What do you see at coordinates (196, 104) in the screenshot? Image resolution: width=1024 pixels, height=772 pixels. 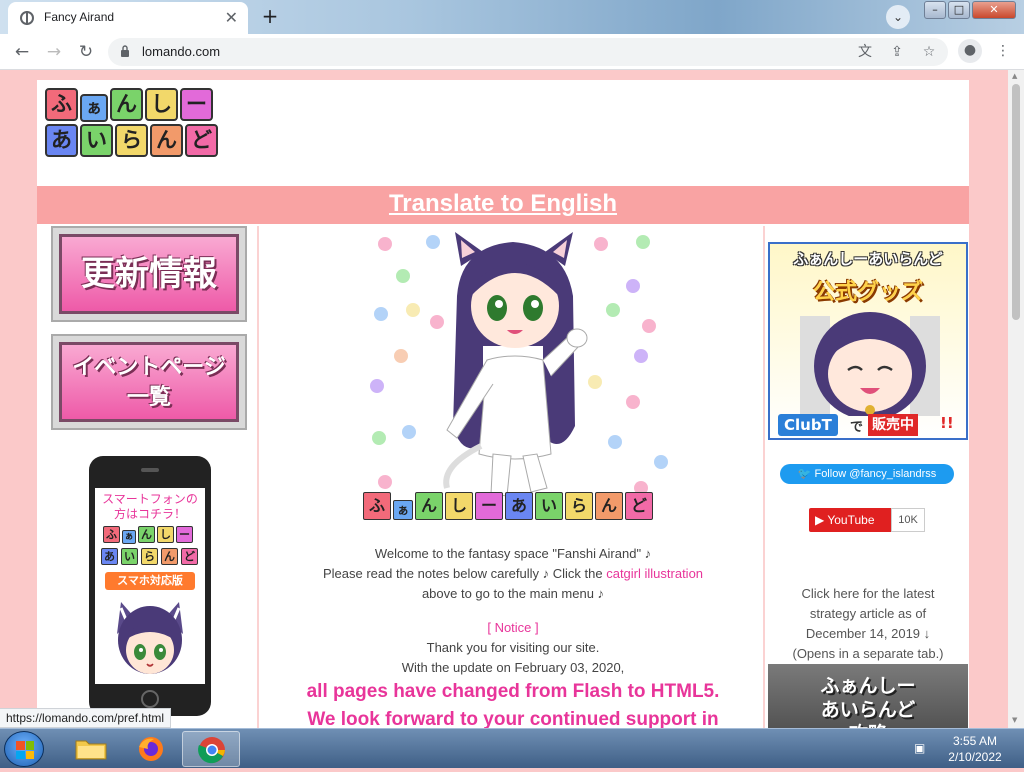 I see `logo-tile: ー` at bounding box center [196, 104].